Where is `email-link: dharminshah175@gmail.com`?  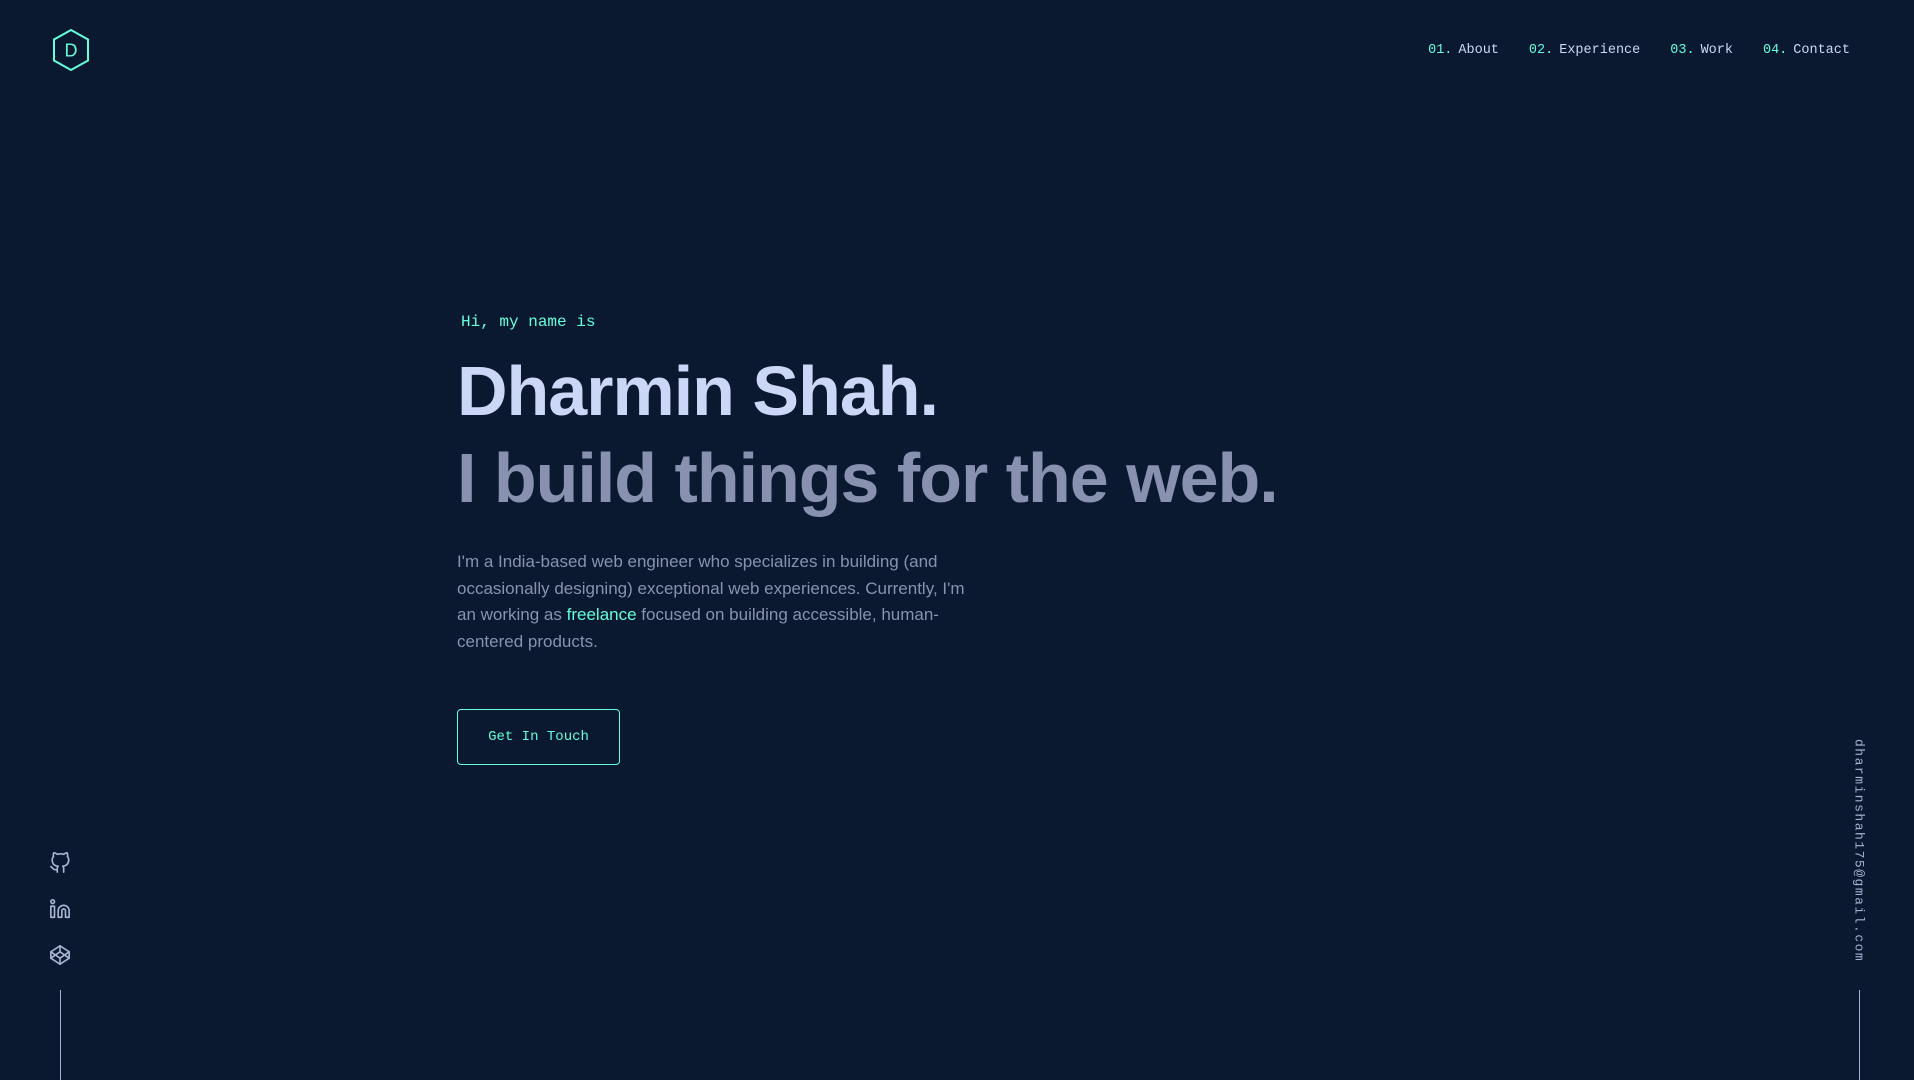
email-link: dharminshah175@gmail.com is located at coordinates (1859, 850).